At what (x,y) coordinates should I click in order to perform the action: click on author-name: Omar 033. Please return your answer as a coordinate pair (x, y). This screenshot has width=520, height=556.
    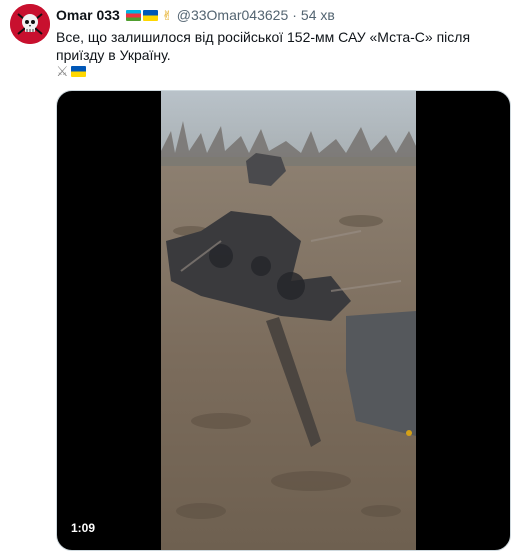
    Looking at the image, I should click on (88, 15).